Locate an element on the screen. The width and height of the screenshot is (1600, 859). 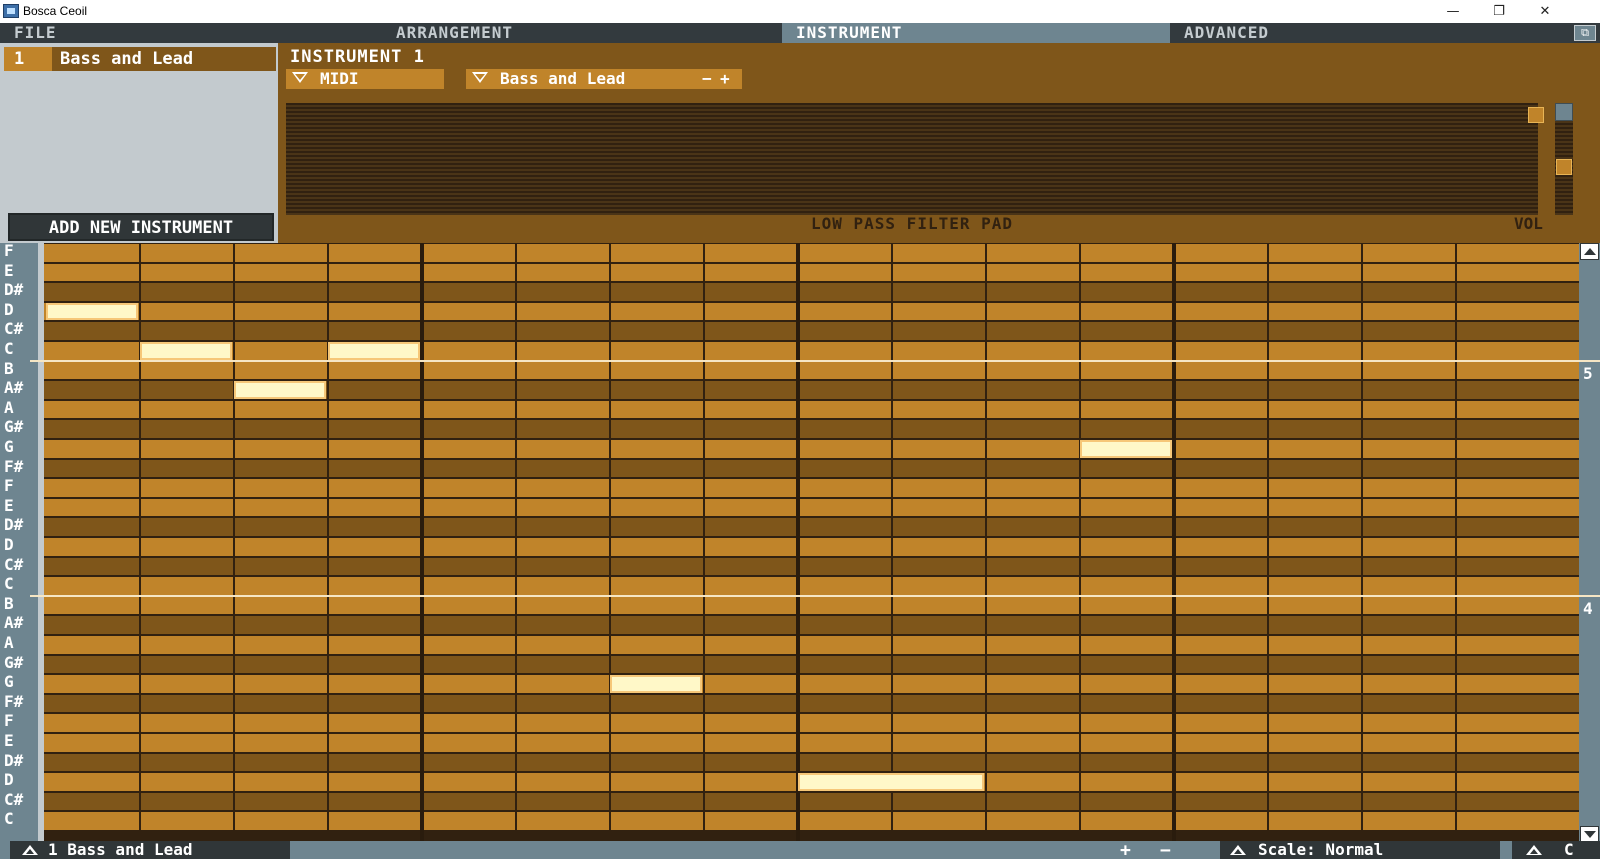
instrument-type-dropdown: MIDI is located at coordinates (365, 79).